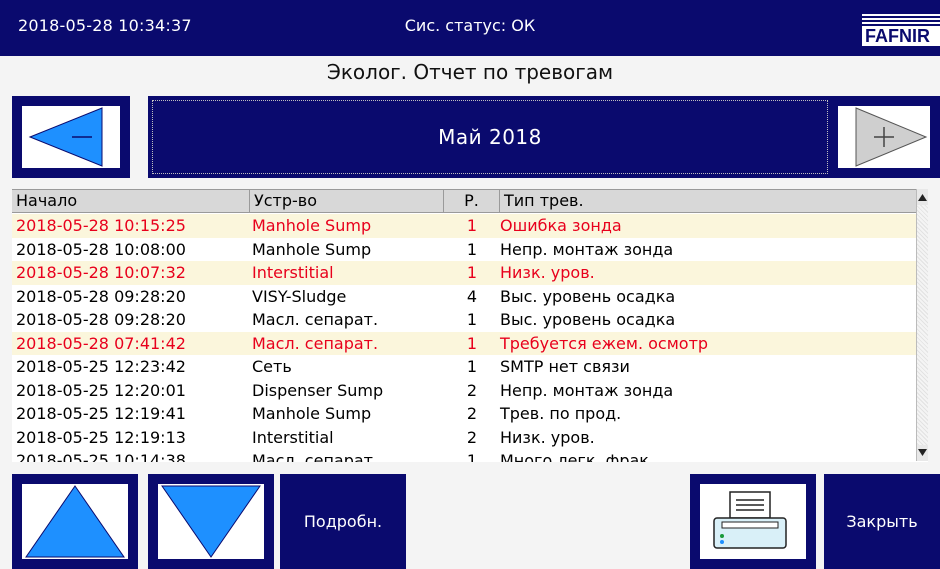 Image resolution: width=940 pixels, height=569 pixels. Describe the element at coordinates (101, 343) in the screenshot. I see `cell-start: 2018-05-28 07:41:42` at that location.